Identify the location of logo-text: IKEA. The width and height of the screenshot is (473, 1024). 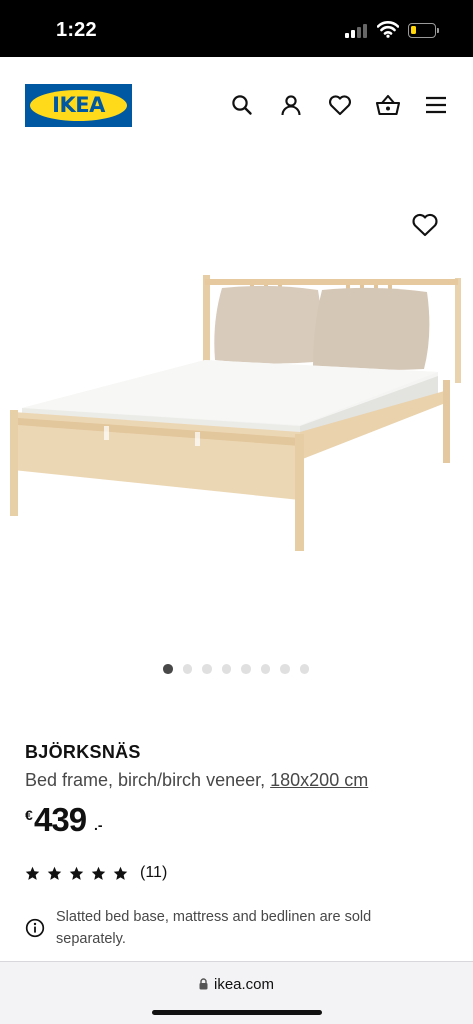
(78, 105).